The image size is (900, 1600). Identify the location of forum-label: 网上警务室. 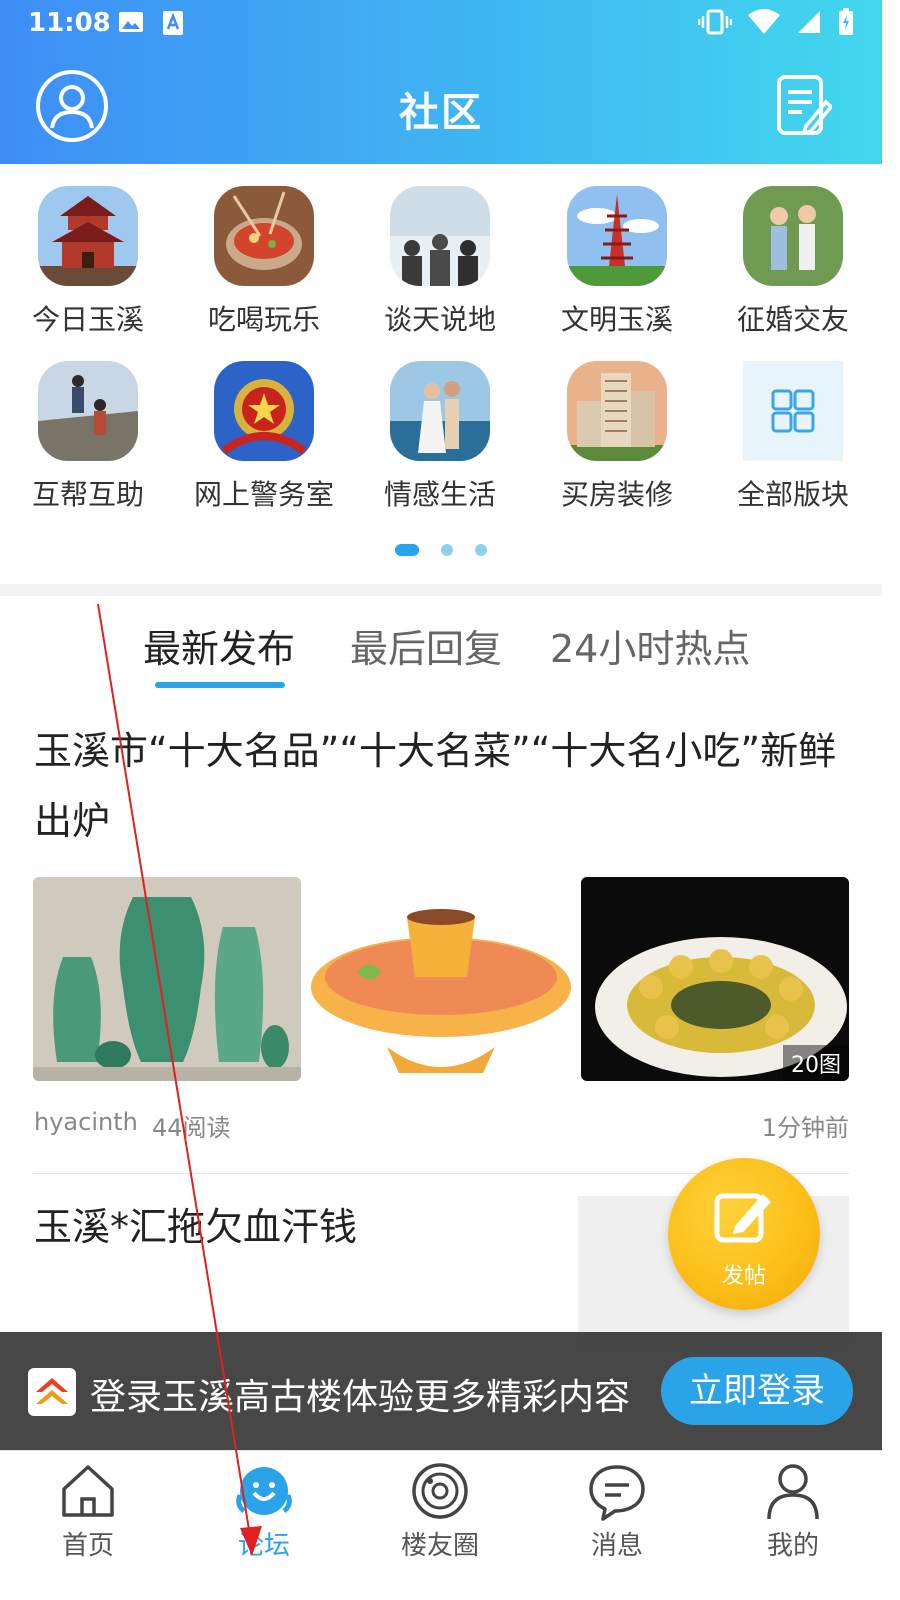
(263, 494).